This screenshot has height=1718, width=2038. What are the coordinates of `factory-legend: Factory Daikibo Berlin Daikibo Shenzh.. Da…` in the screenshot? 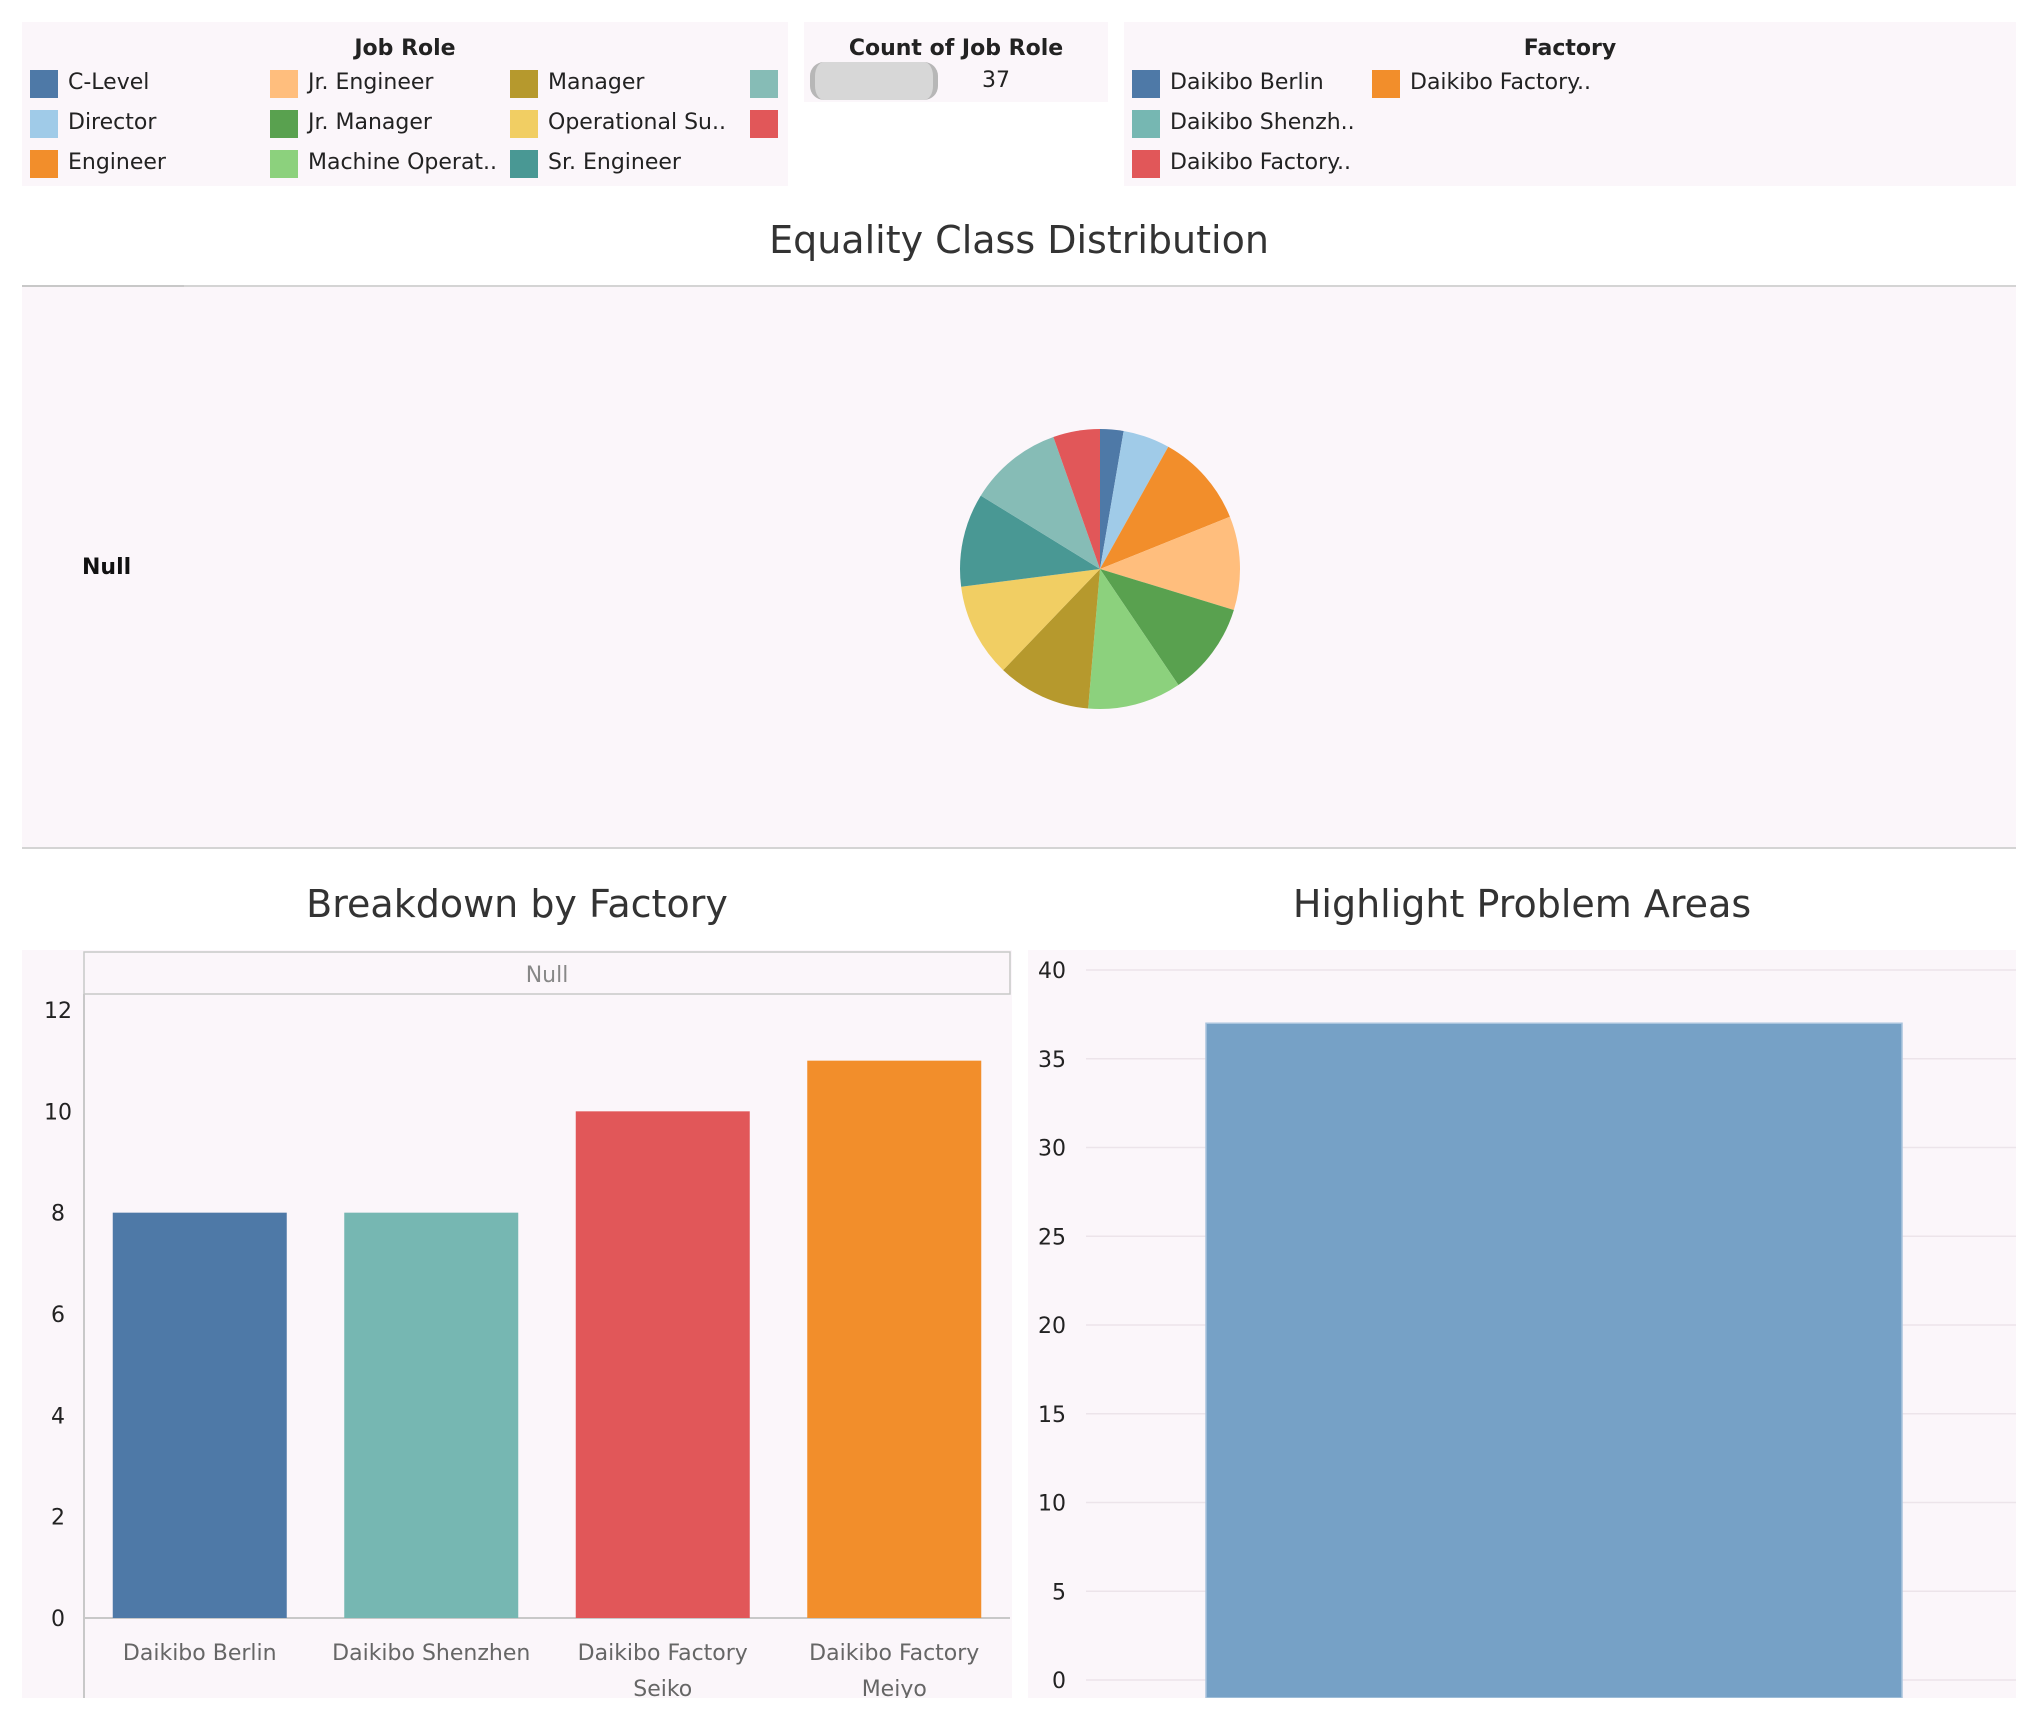 It's located at (1570, 104).